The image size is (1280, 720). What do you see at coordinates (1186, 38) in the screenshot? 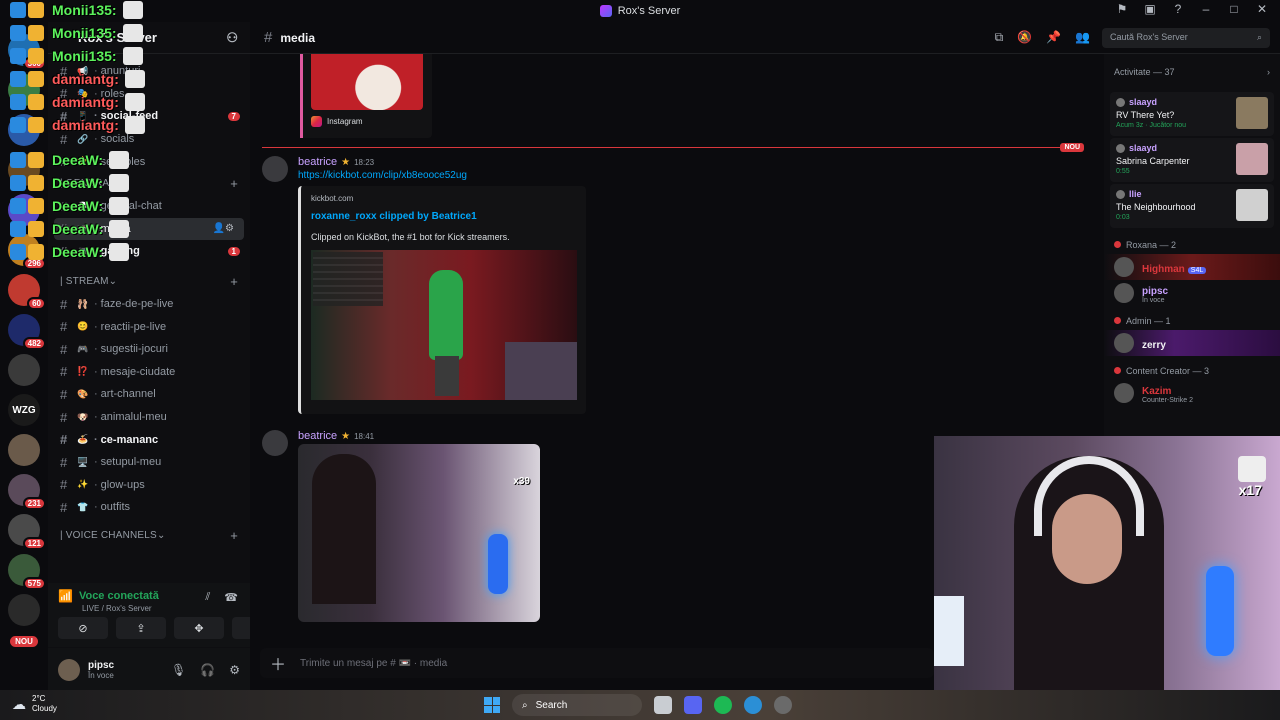
I see `search-input: Caută Rox's Server ⌕` at bounding box center [1186, 38].